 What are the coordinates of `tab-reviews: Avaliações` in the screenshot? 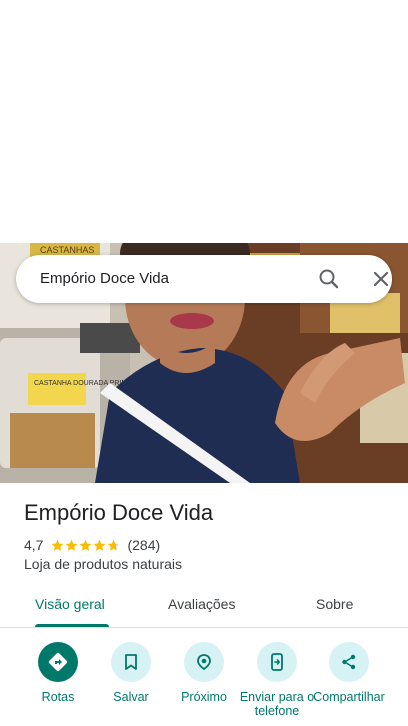 It's located at (201, 604).